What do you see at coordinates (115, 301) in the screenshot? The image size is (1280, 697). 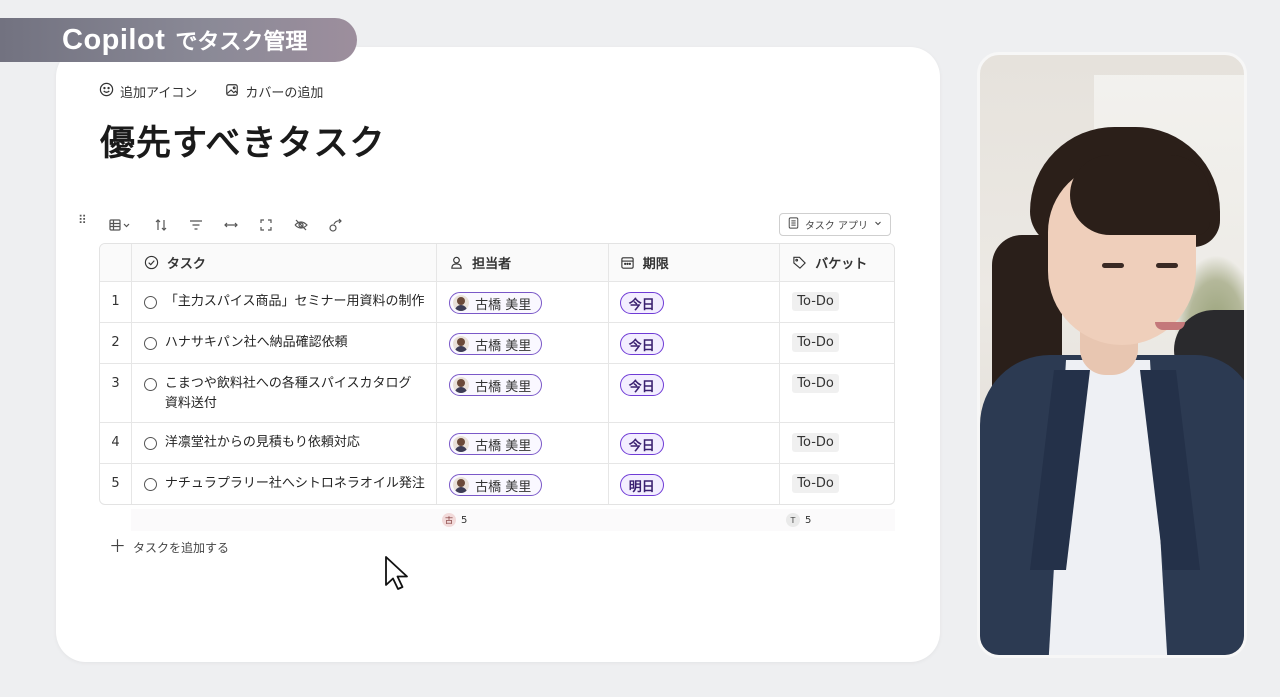 I see `row-number: 1` at bounding box center [115, 301].